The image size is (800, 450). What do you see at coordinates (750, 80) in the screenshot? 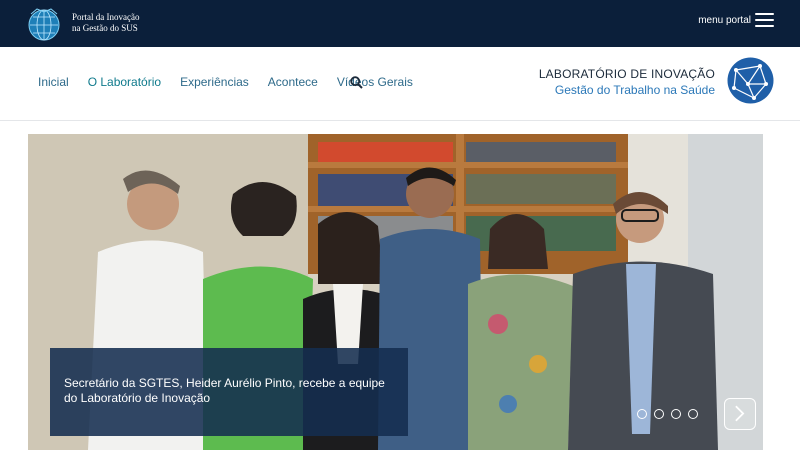
I see `network-globe-icon` at bounding box center [750, 80].